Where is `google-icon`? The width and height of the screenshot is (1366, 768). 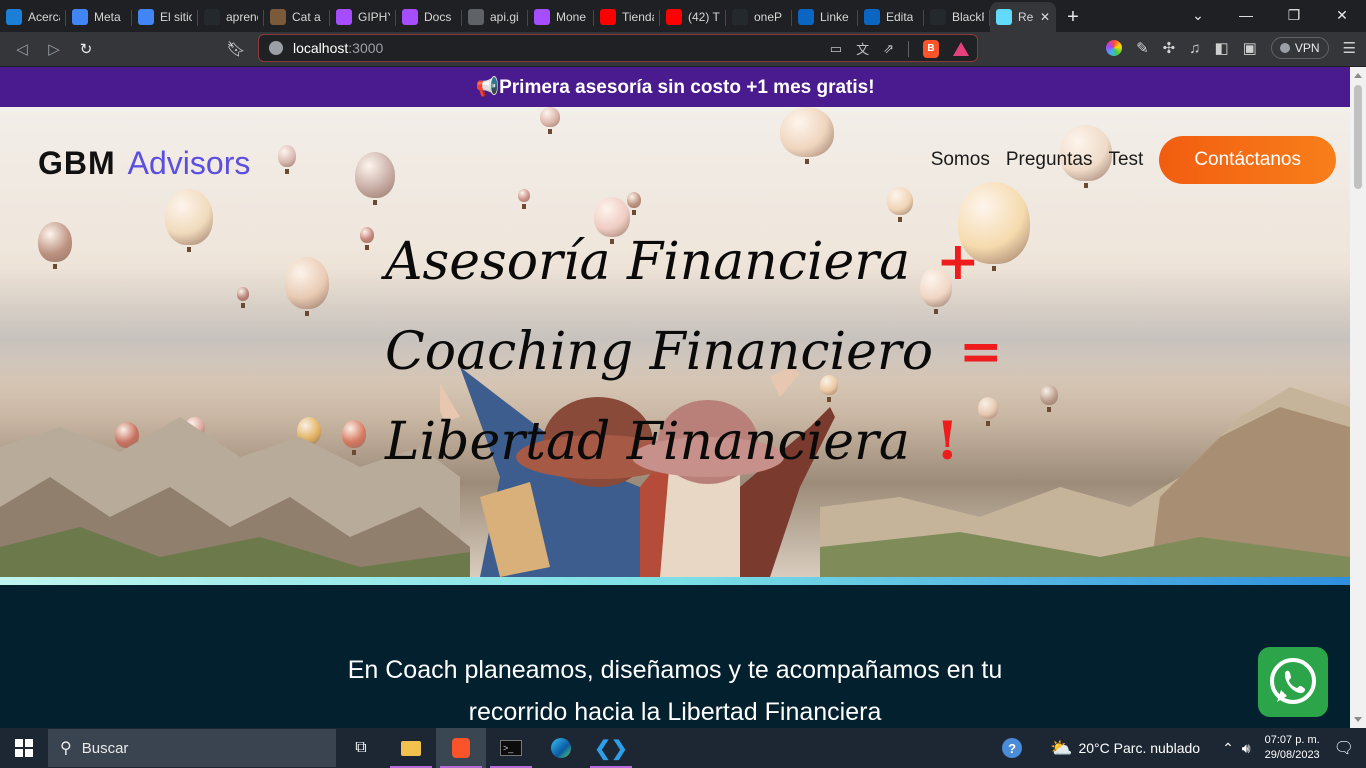 google-icon is located at coordinates (146, 17).